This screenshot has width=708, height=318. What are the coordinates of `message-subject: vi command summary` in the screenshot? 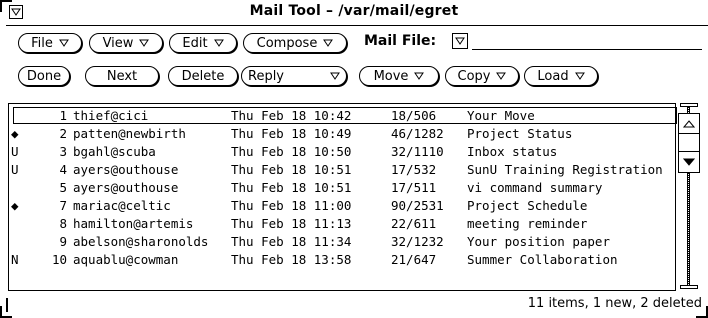 It's located at (535, 187).